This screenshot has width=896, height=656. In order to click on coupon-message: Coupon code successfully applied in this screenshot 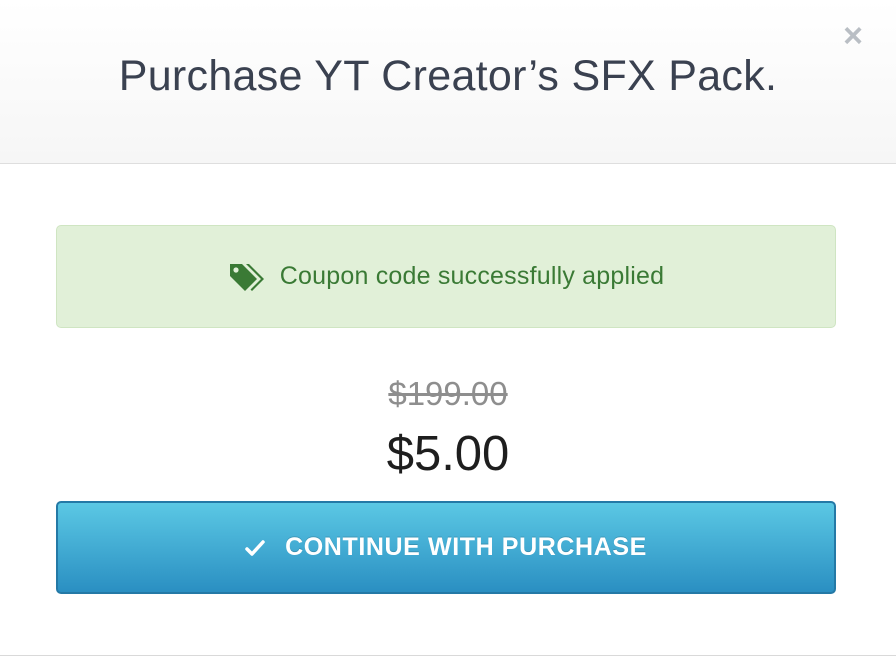, I will do `click(472, 276)`.